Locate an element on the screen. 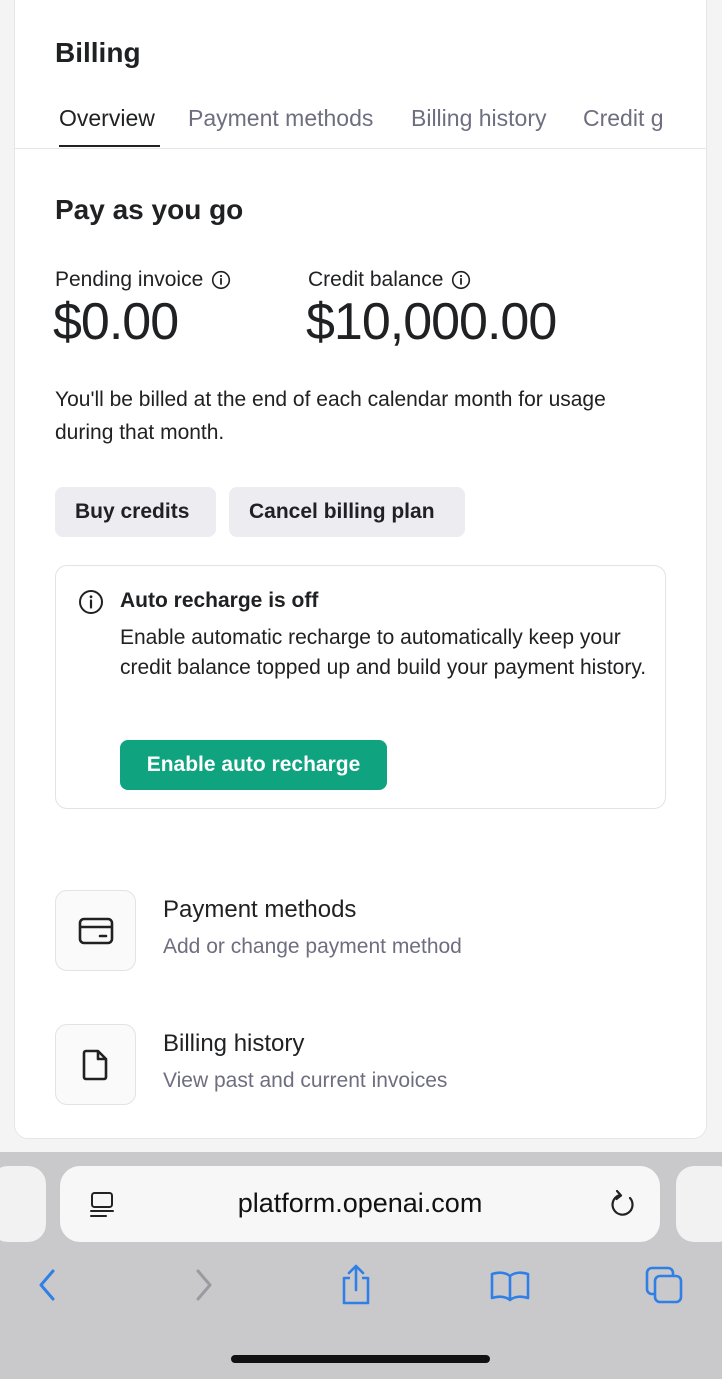 This screenshot has height=1379, width=722. buy-credits-button: Buy credits is located at coordinates (135, 512).